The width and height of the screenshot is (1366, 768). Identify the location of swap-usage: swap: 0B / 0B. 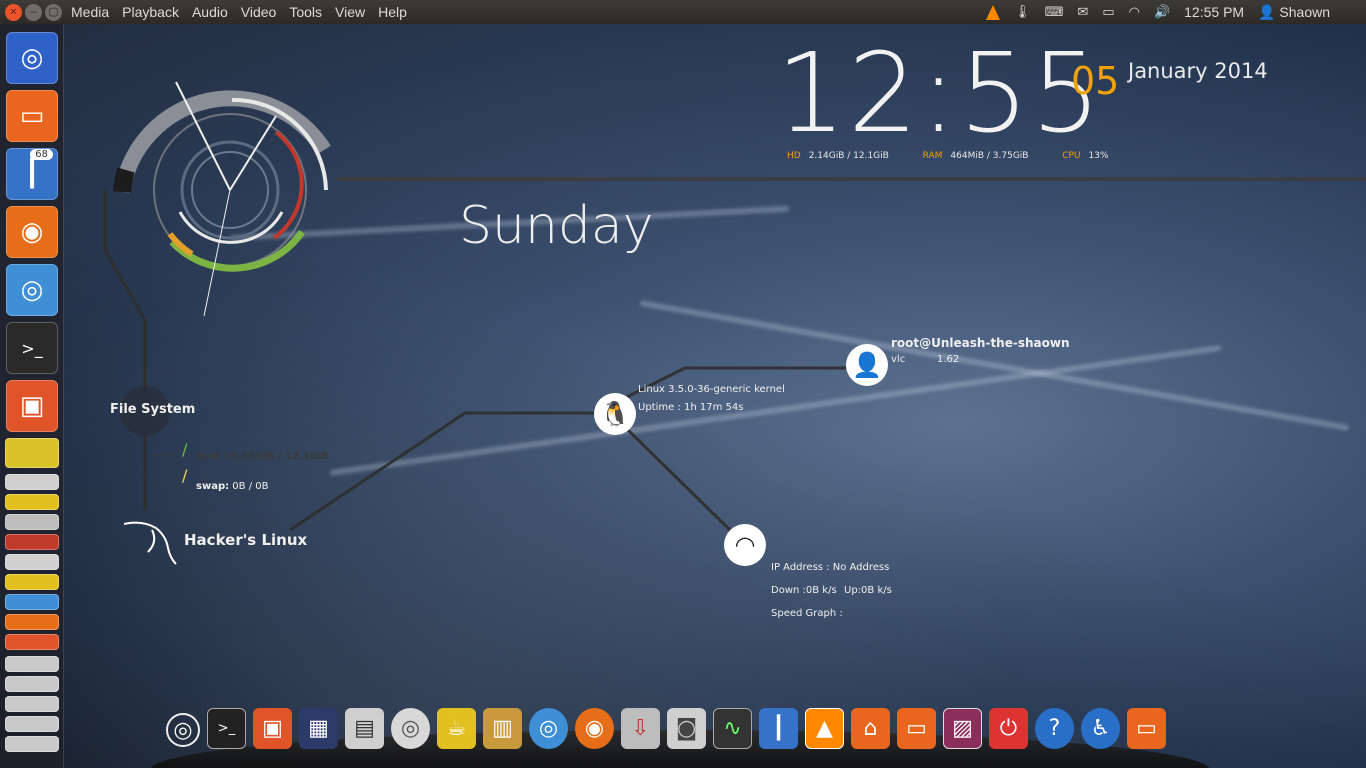
(232, 486).